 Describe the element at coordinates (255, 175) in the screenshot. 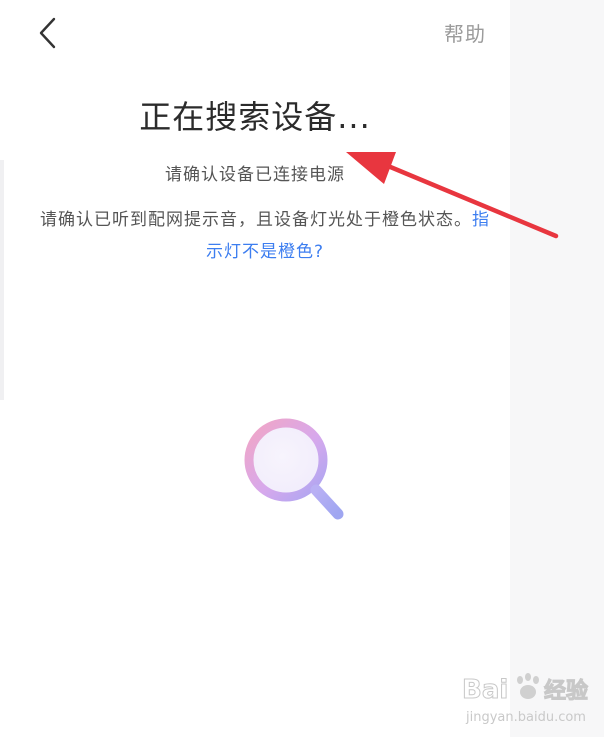

I see `power-hint: 请确认设备已连接电源` at that location.